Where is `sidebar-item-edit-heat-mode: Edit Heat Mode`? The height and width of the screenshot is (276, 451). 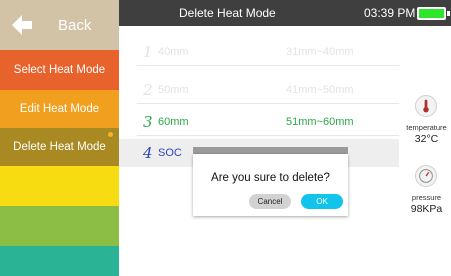
sidebar-item-edit-heat-mode: Edit Heat Mode is located at coordinates (59, 109).